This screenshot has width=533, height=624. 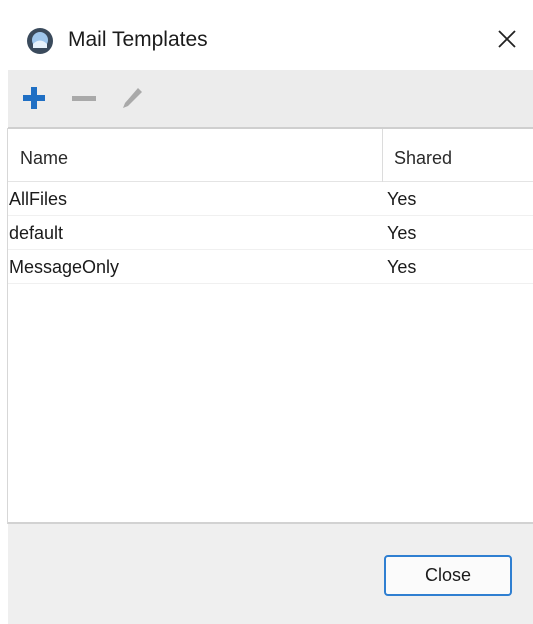 What do you see at coordinates (36, 233) in the screenshot?
I see `cell-name: default` at bounding box center [36, 233].